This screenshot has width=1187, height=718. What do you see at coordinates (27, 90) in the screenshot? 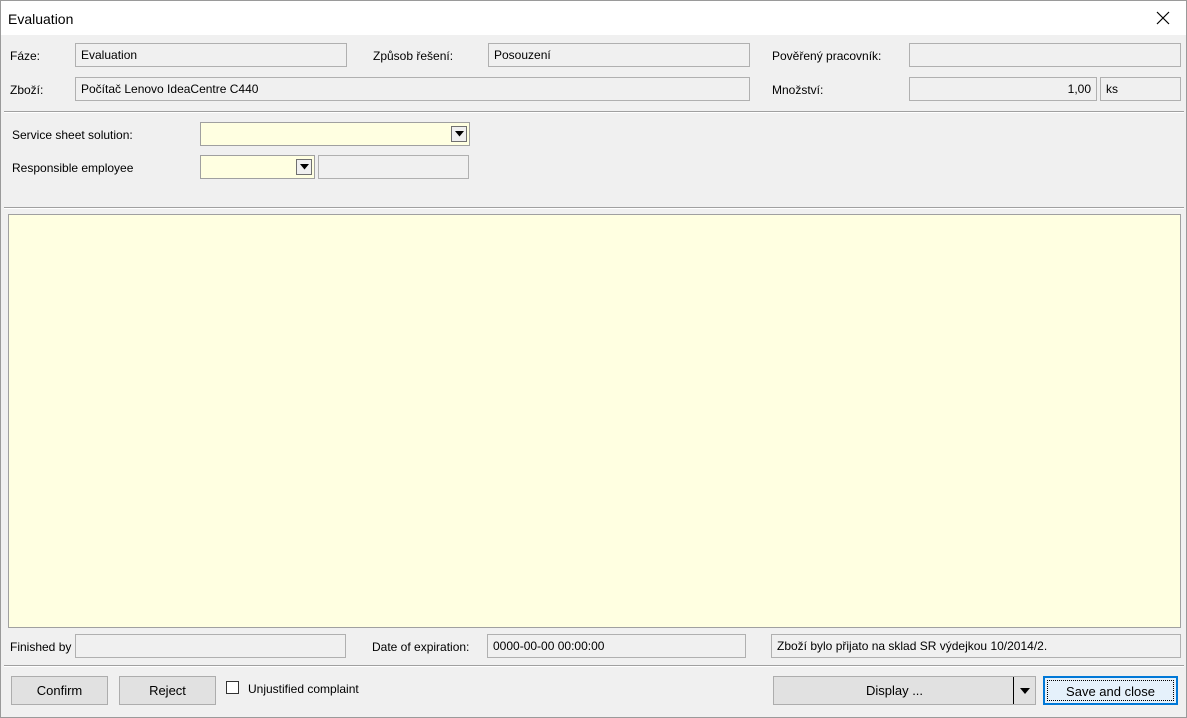
I see `goods-label: Zboží:` at bounding box center [27, 90].